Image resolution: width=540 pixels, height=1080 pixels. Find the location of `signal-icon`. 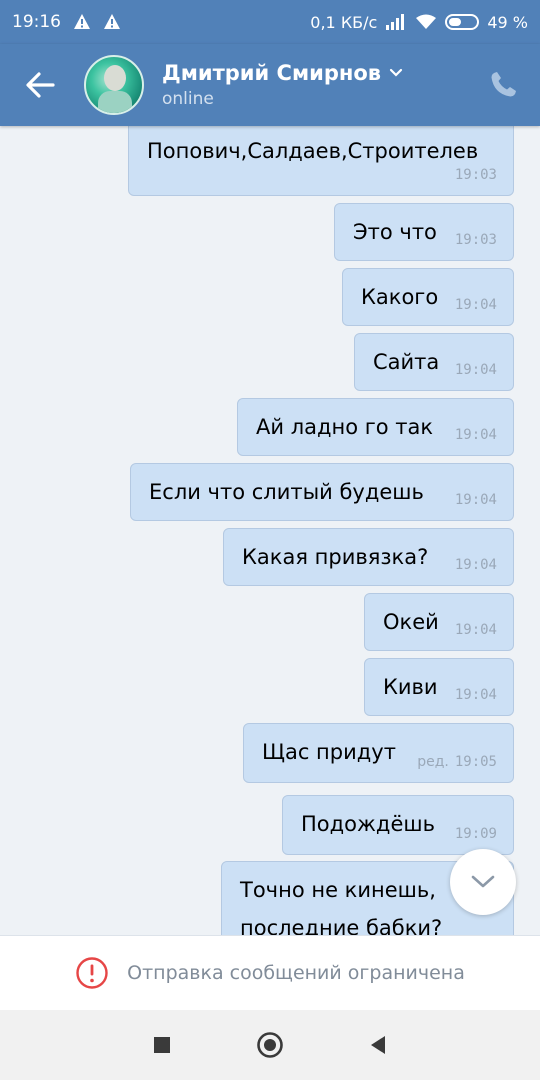

signal-icon is located at coordinates (395, 22).